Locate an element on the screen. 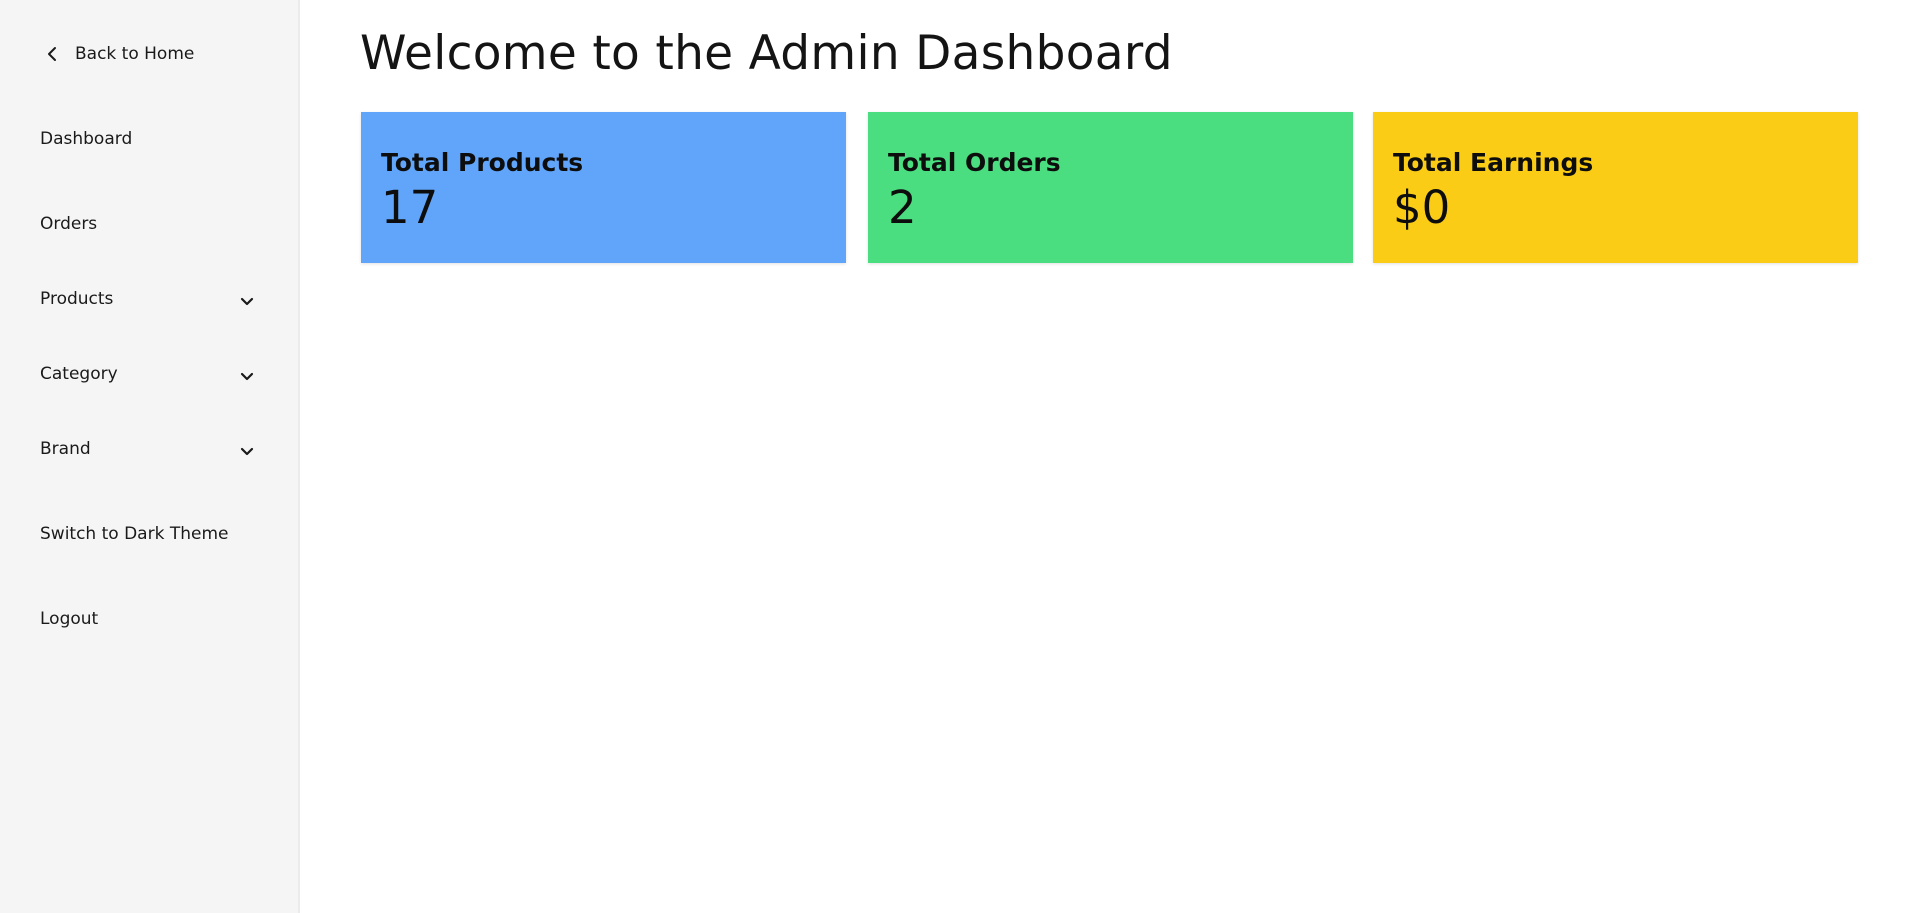 Image resolution: width=1920 pixels, height=913 pixels. stat-card-value: 17 is located at coordinates (410, 207).